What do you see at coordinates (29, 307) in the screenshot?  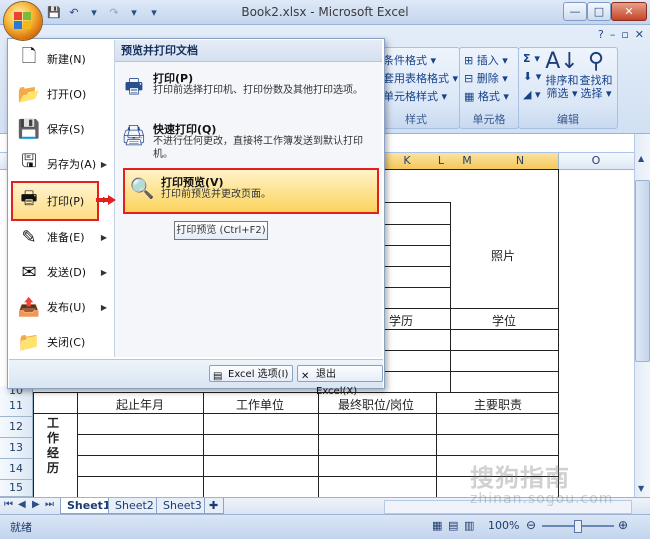 I see `publish-icon: 📤` at bounding box center [29, 307].